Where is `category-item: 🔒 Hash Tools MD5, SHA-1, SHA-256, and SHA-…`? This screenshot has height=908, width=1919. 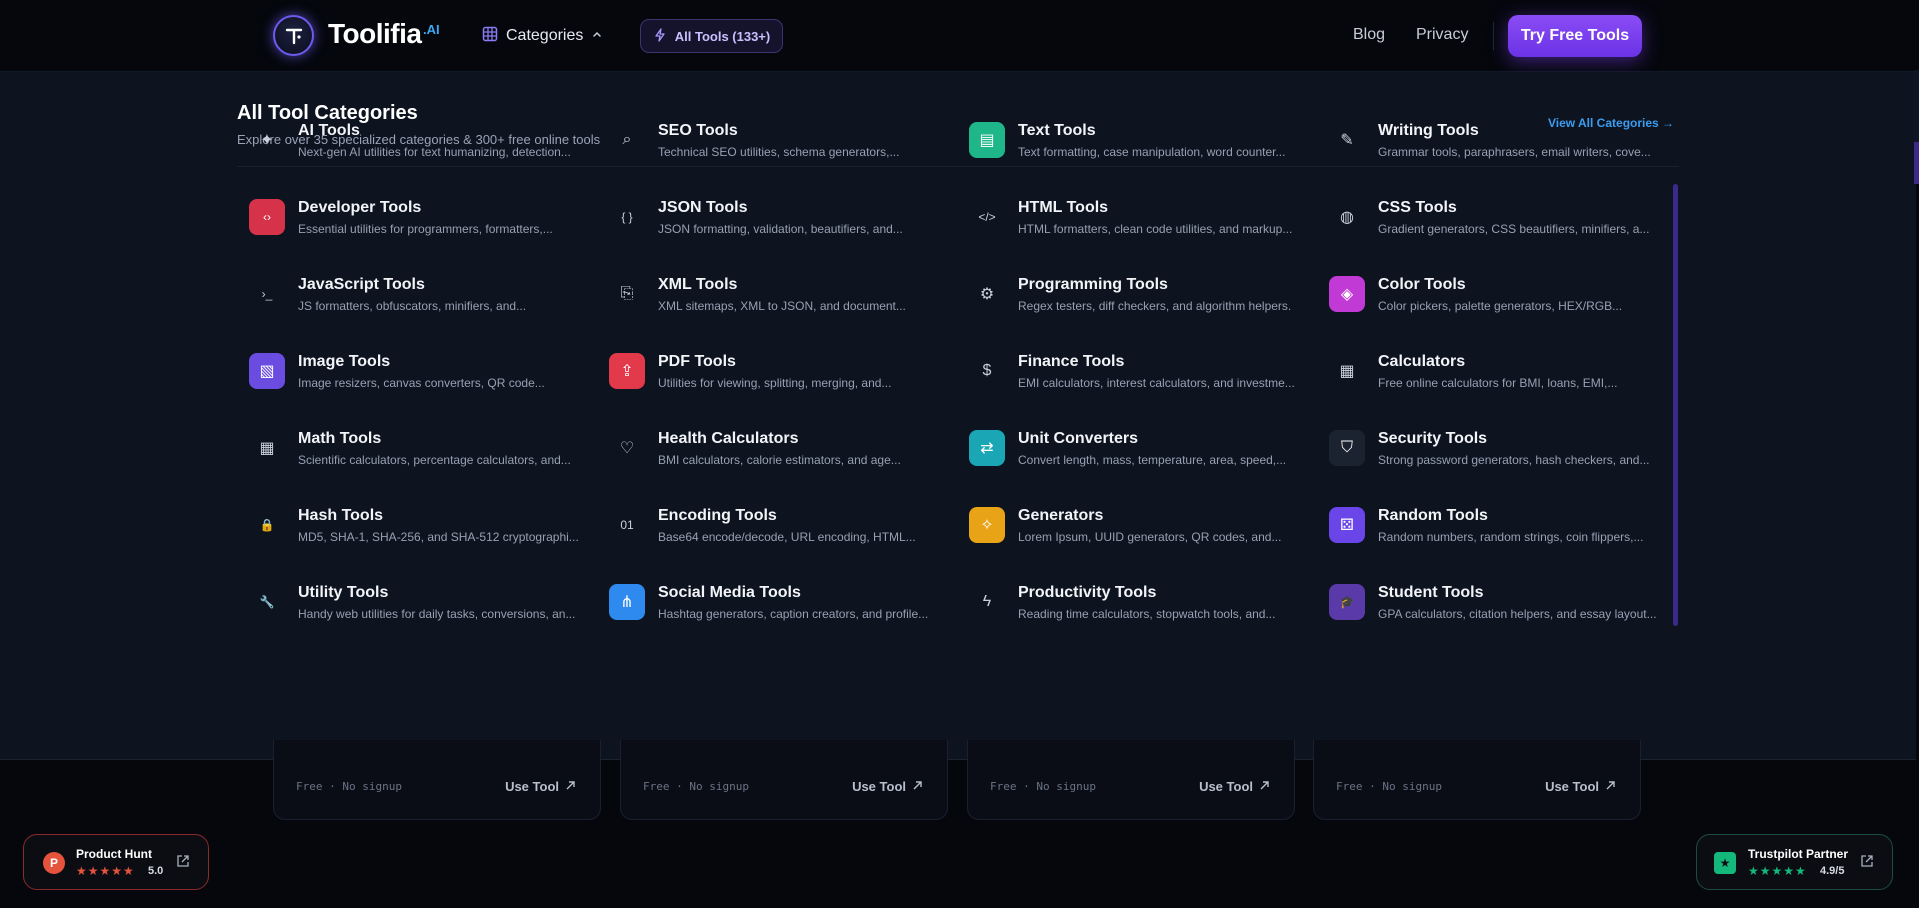 category-item: 🔒 Hash Tools MD5, SHA-1, SHA-256, and SHA-… is located at coordinates (412, 527).